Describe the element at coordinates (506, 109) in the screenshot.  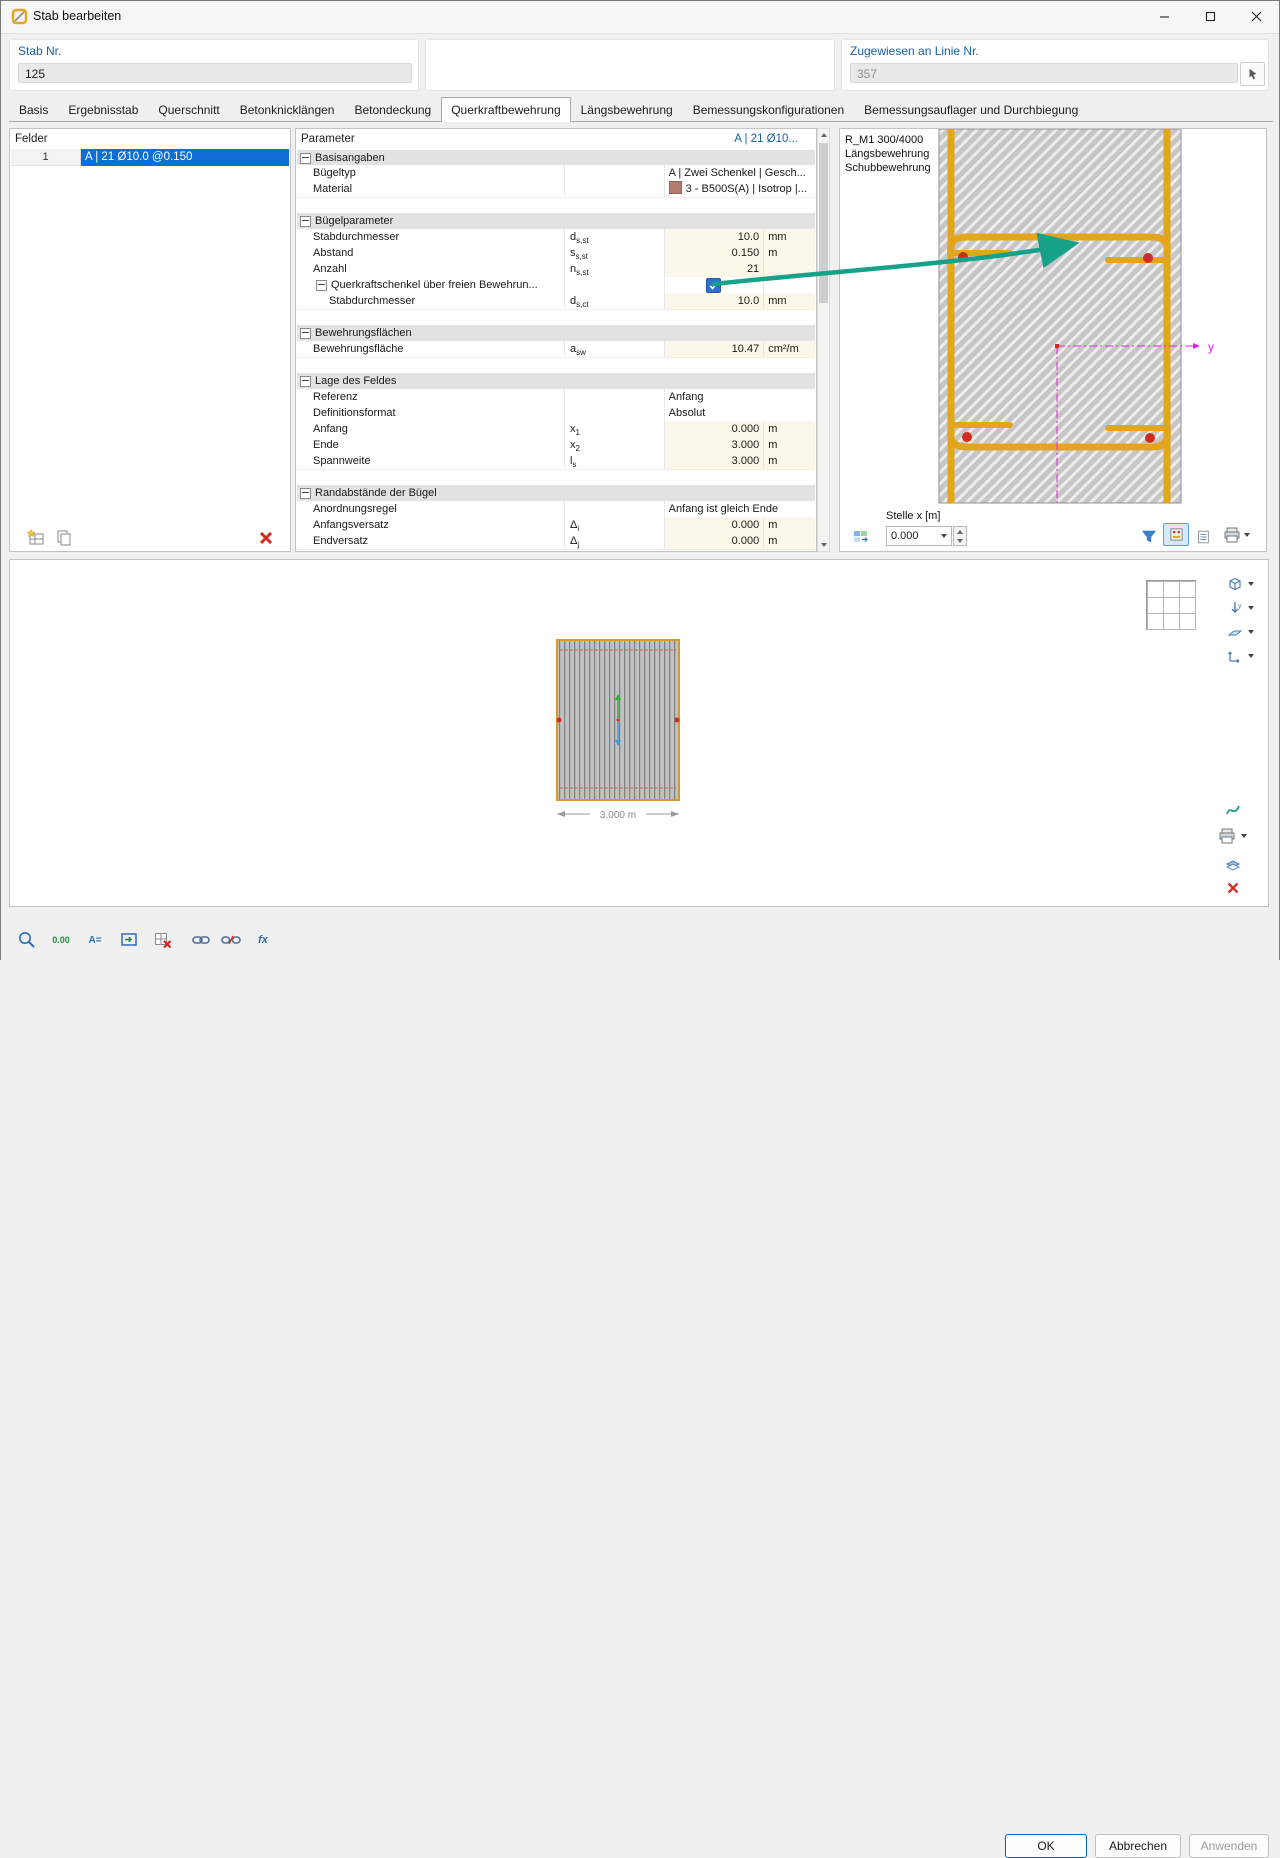
I see `tab-querkraftbewehrung: Querkraftbewehrung` at that location.